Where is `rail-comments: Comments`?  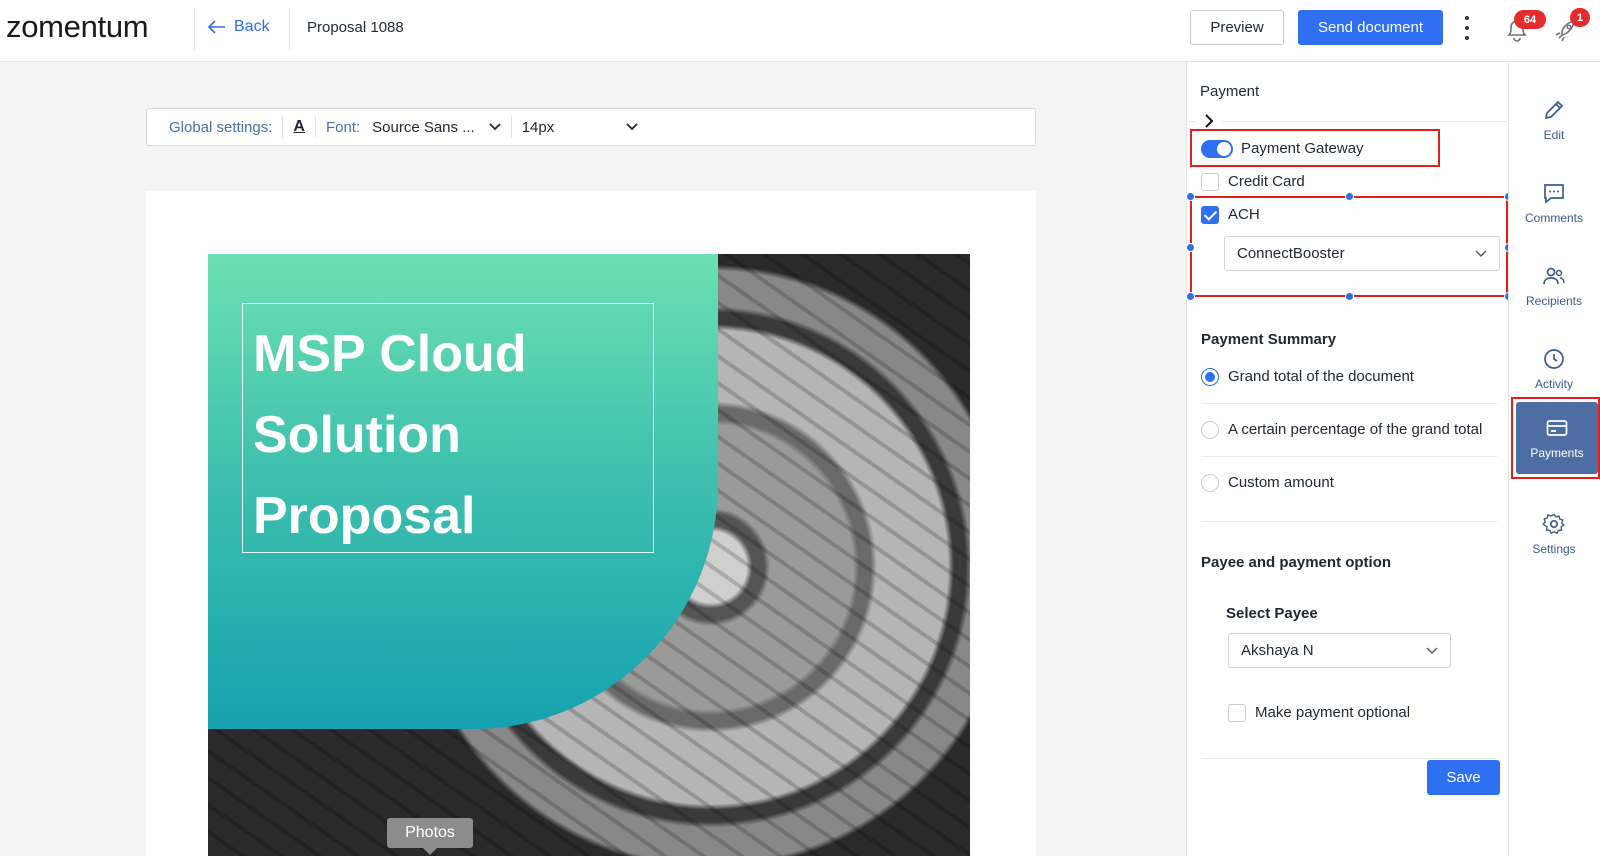
rail-comments: Comments is located at coordinates (1554, 203).